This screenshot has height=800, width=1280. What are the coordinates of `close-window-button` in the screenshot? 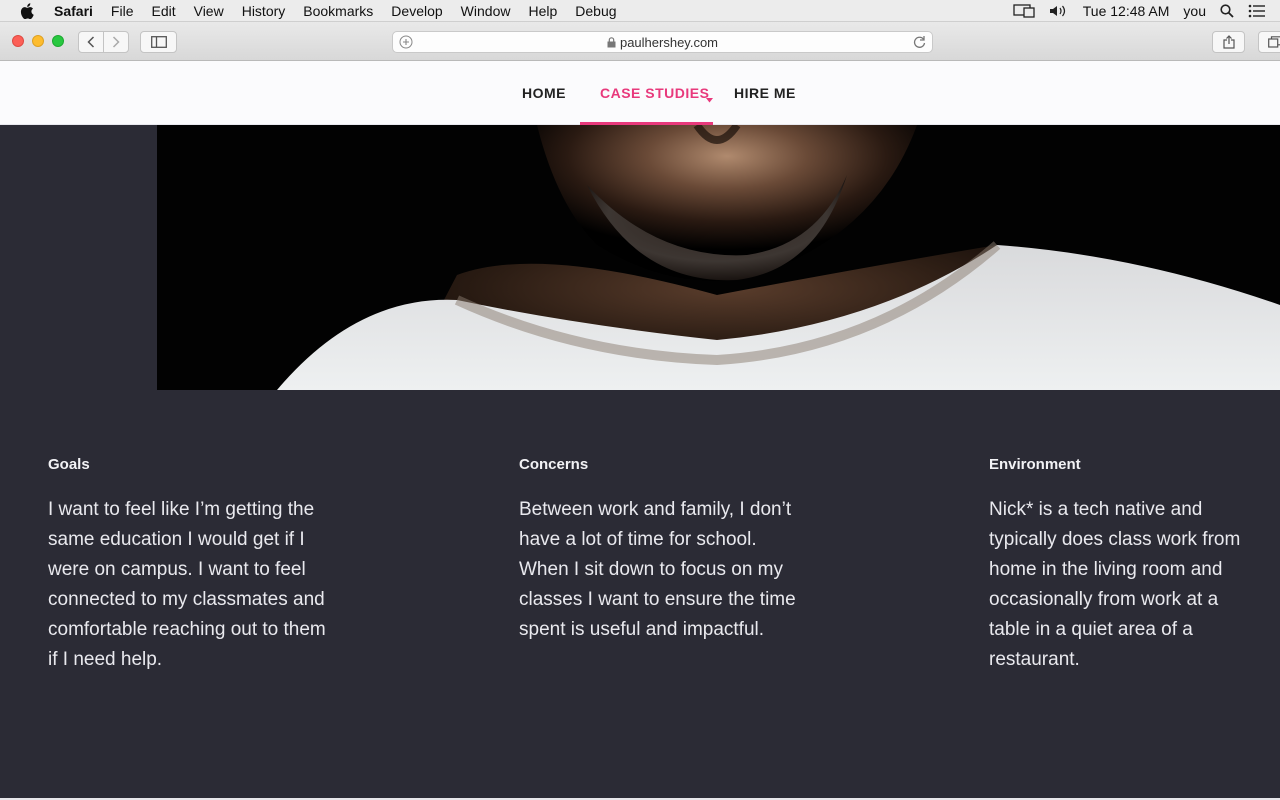 It's located at (18, 41).